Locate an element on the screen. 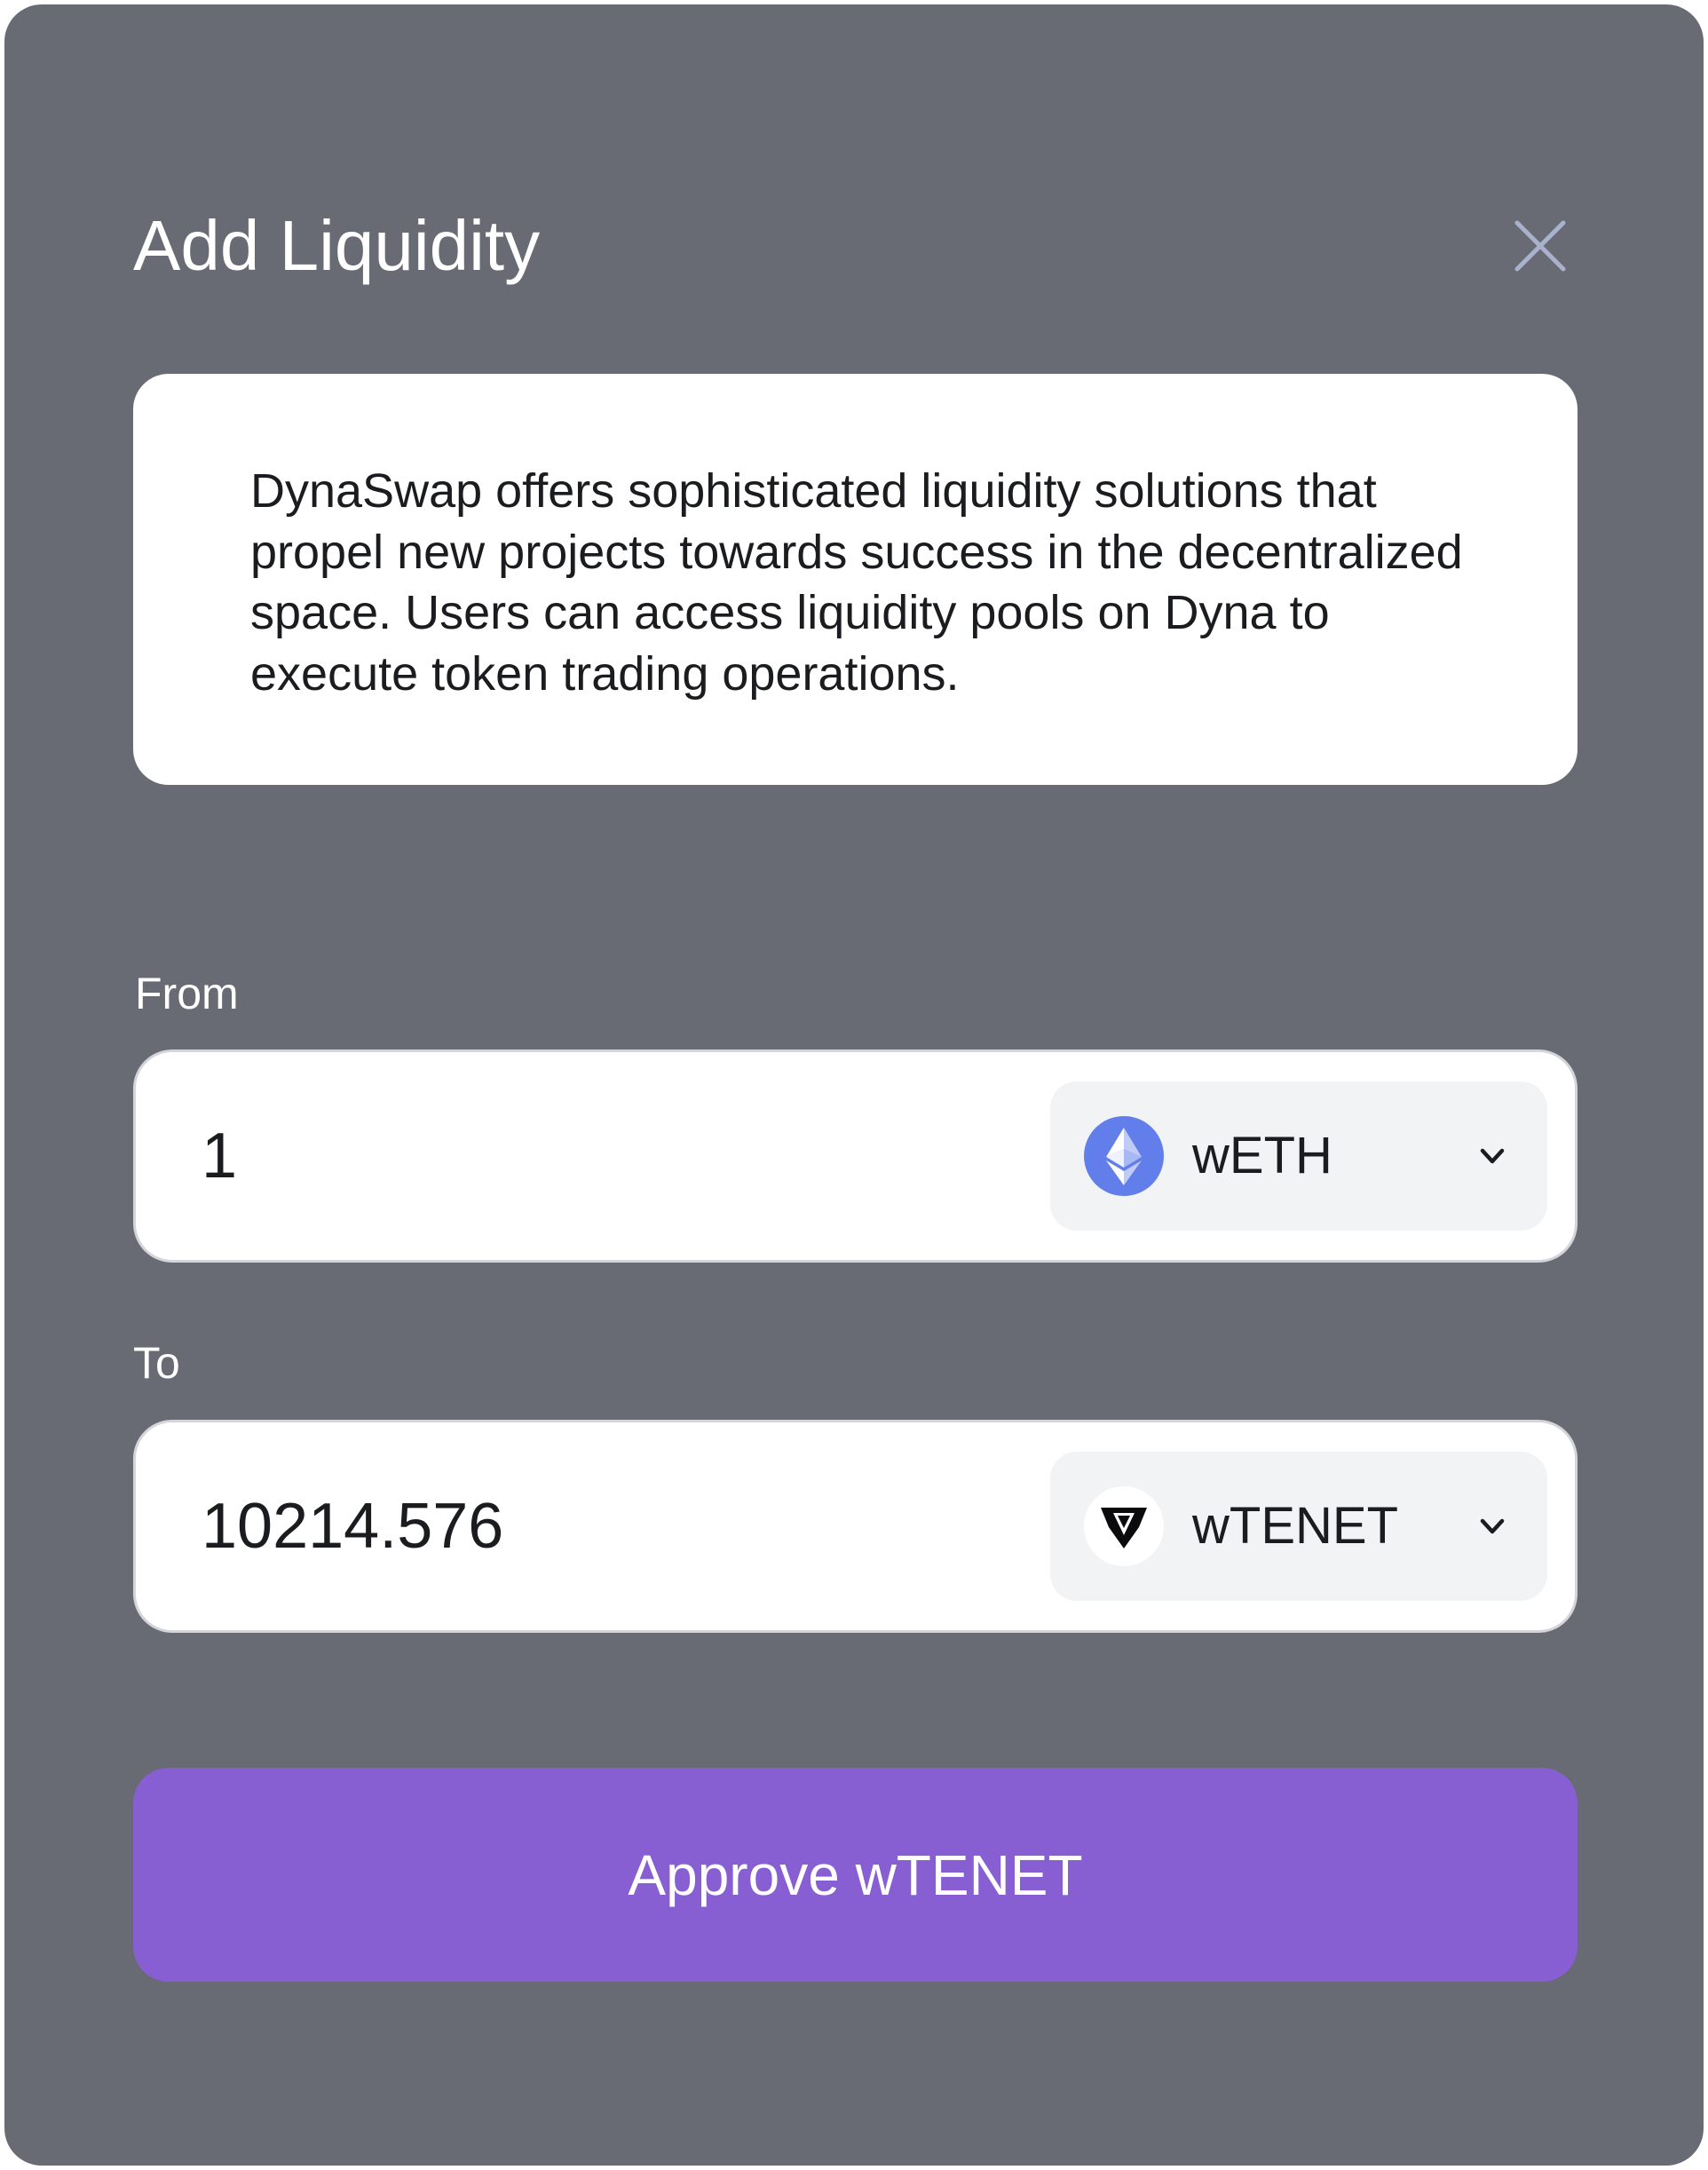 This screenshot has height=2170, width=1708. to-token-symbol: wTENET is located at coordinates (1295, 1526).